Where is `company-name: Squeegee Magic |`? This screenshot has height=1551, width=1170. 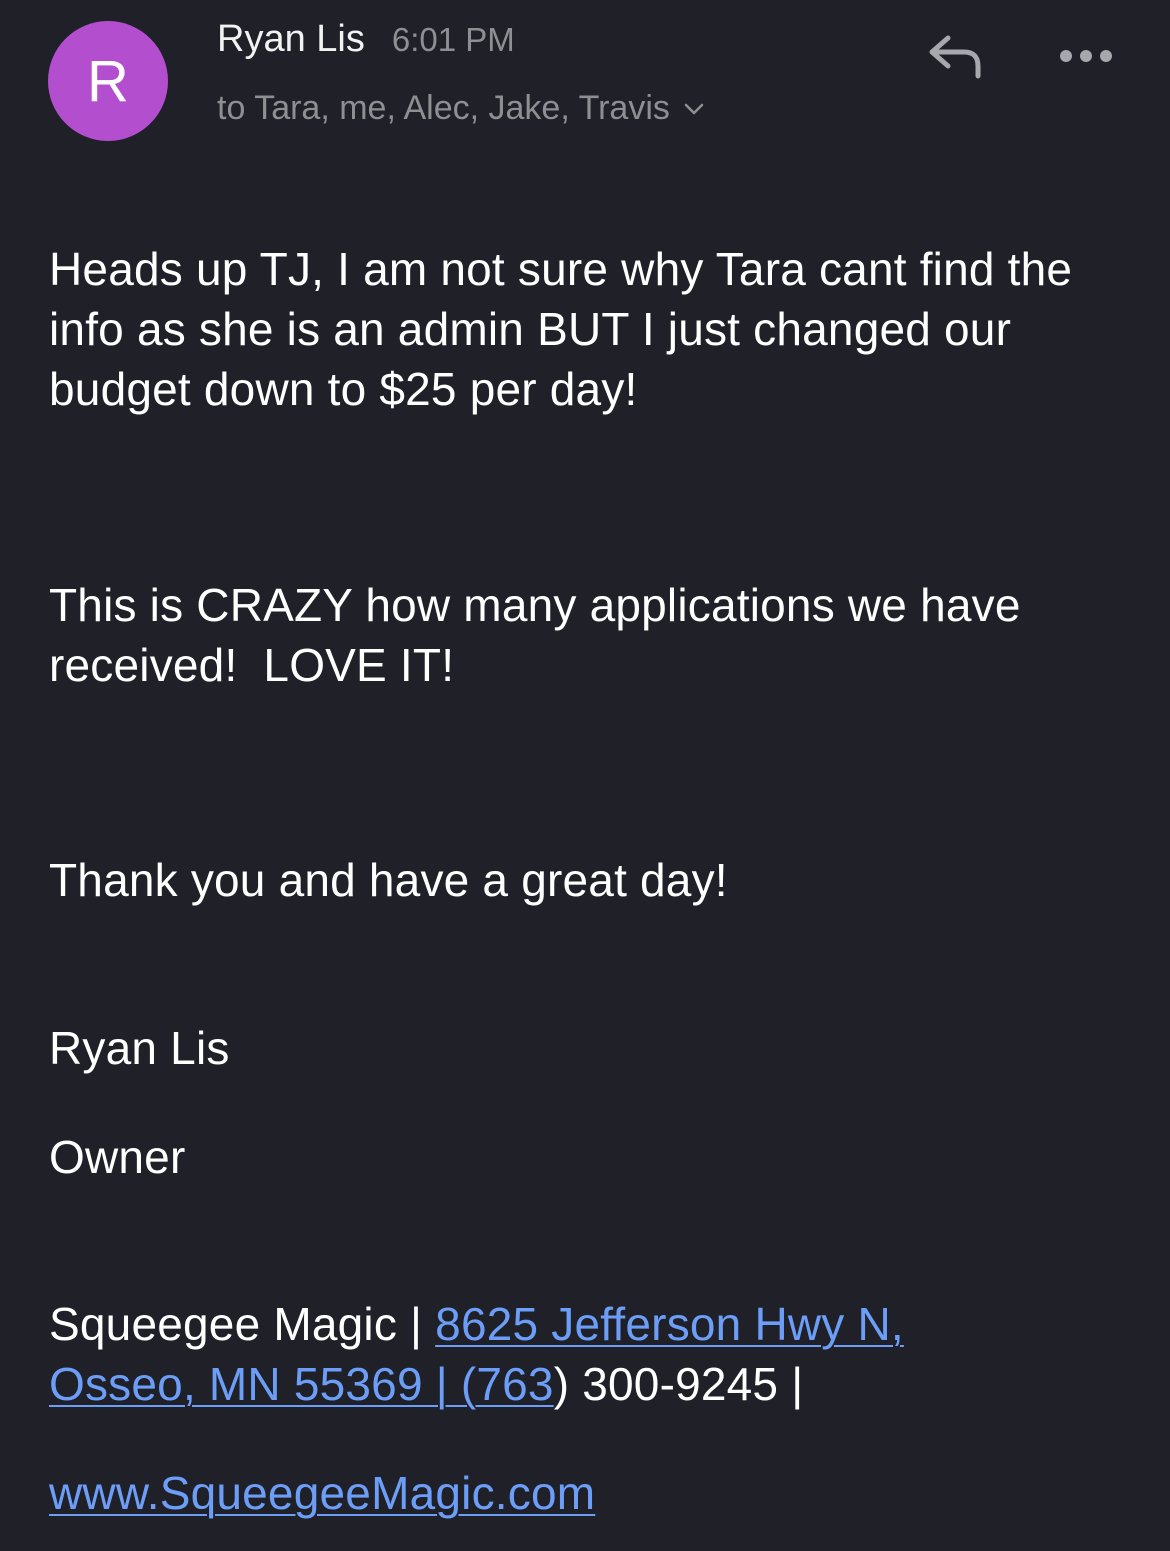
company-name: Squeegee Magic | is located at coordinates (242, 1324).